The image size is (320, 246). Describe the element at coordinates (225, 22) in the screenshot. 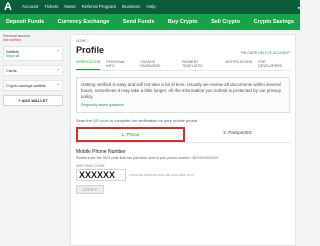

I see `nav-sell-crypto: Sell Crypto` at that location.